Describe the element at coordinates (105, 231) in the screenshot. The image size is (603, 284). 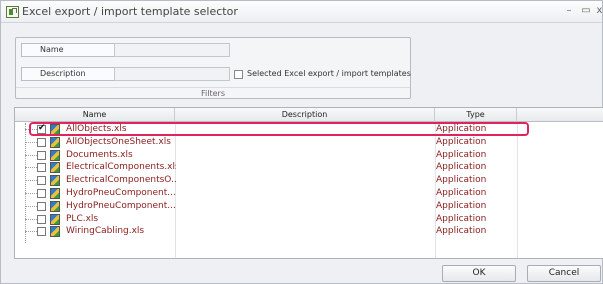
I see `row-name: WiringCabling.xls` at that location.